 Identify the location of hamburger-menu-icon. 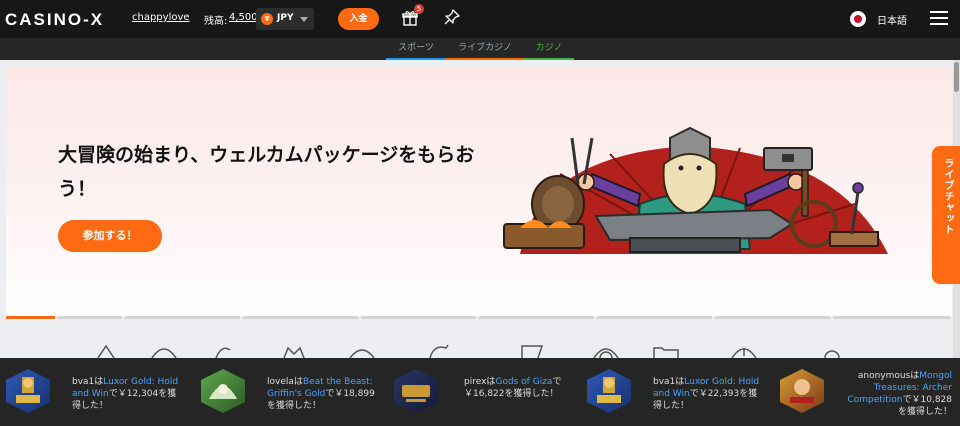
(939, 18).